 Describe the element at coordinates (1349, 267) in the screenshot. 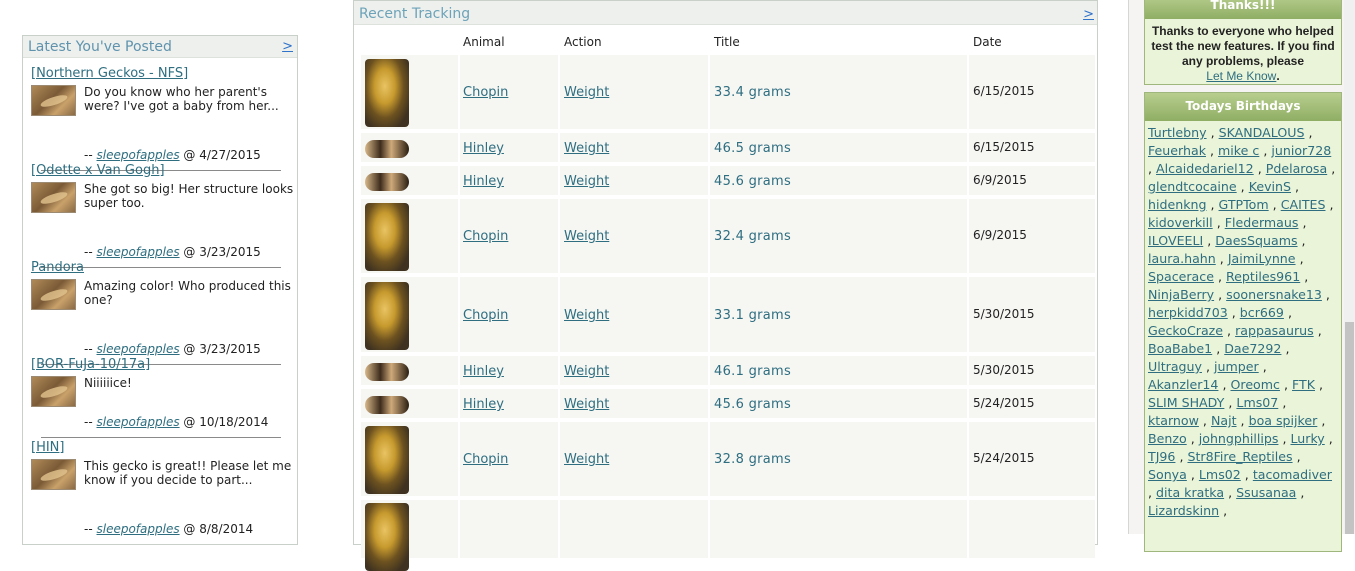

I see `page-scrollbar` at that location.